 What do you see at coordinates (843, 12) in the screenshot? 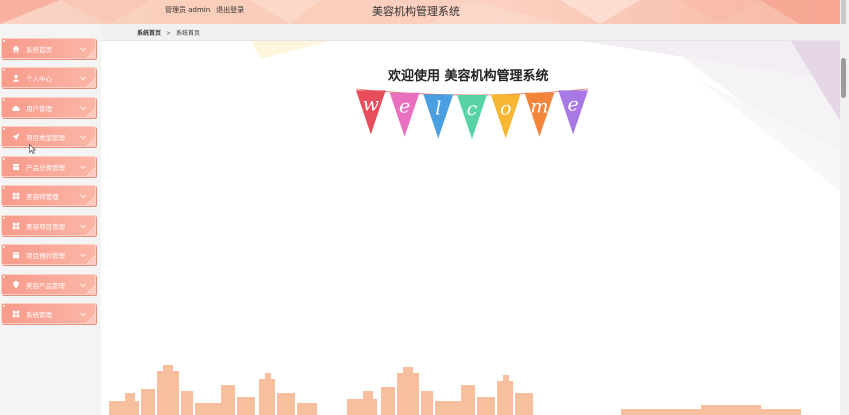
I see `scrollbar-top` at bounding box center [843, 12].